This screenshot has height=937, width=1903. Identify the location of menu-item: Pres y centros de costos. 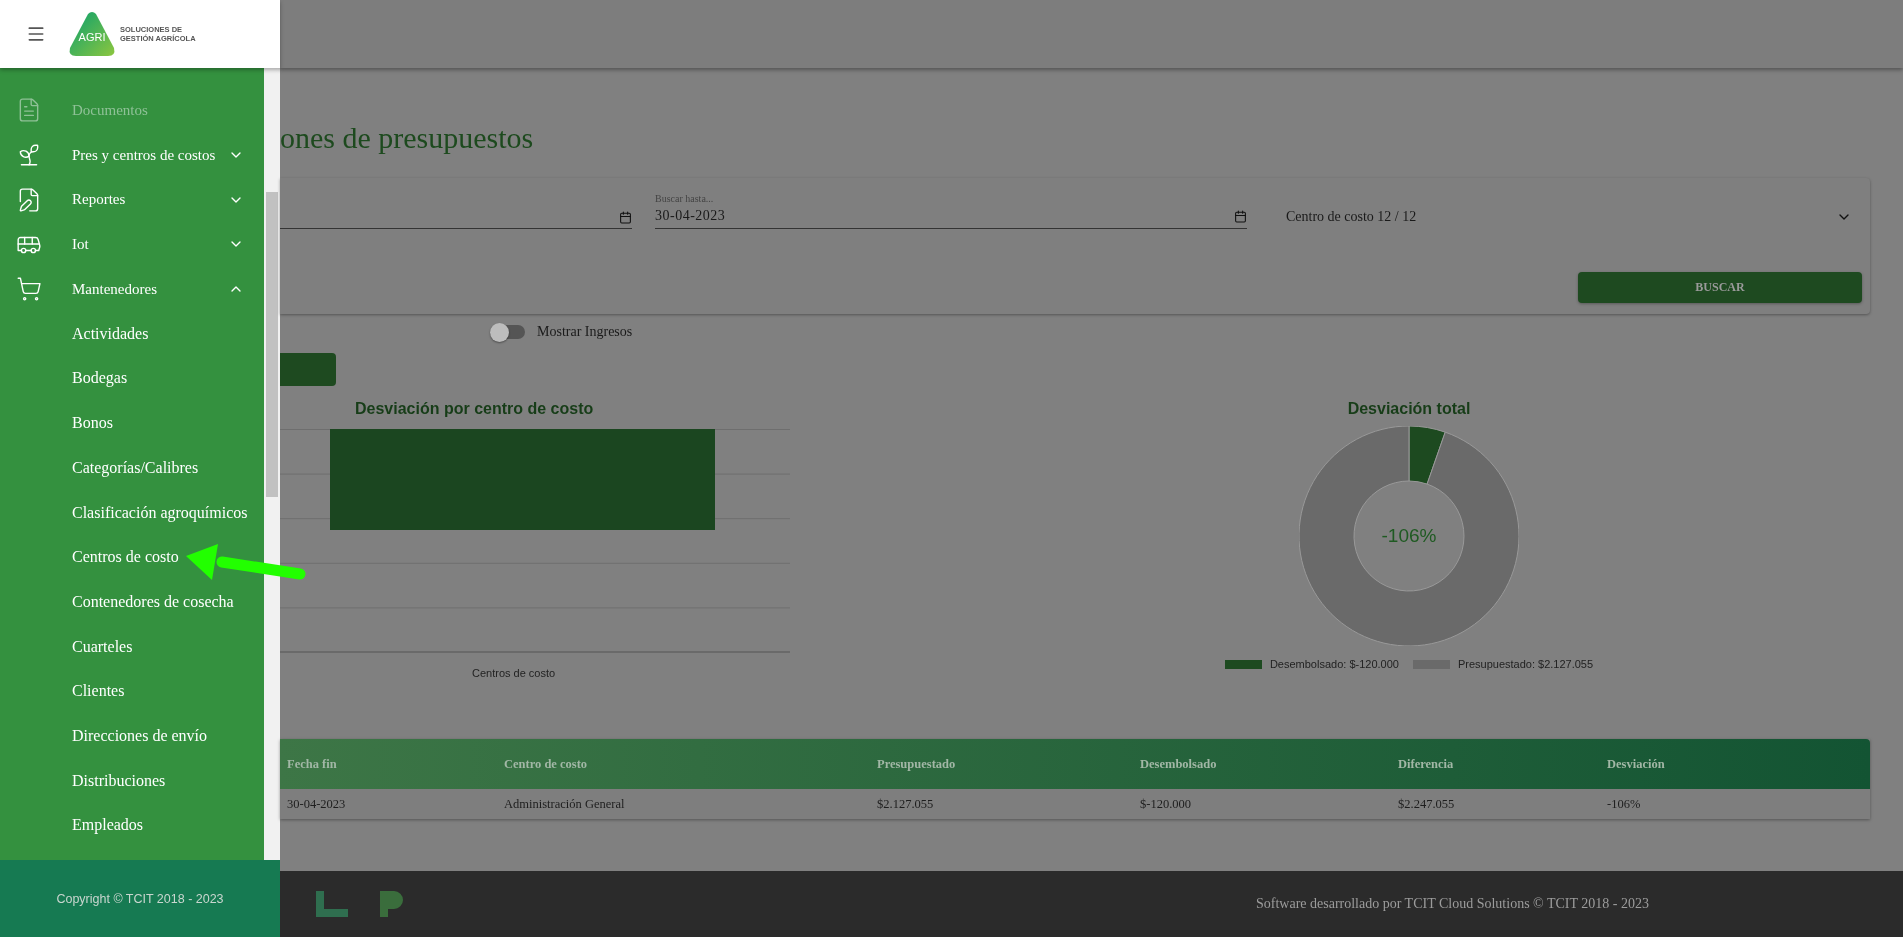
(132, 155).